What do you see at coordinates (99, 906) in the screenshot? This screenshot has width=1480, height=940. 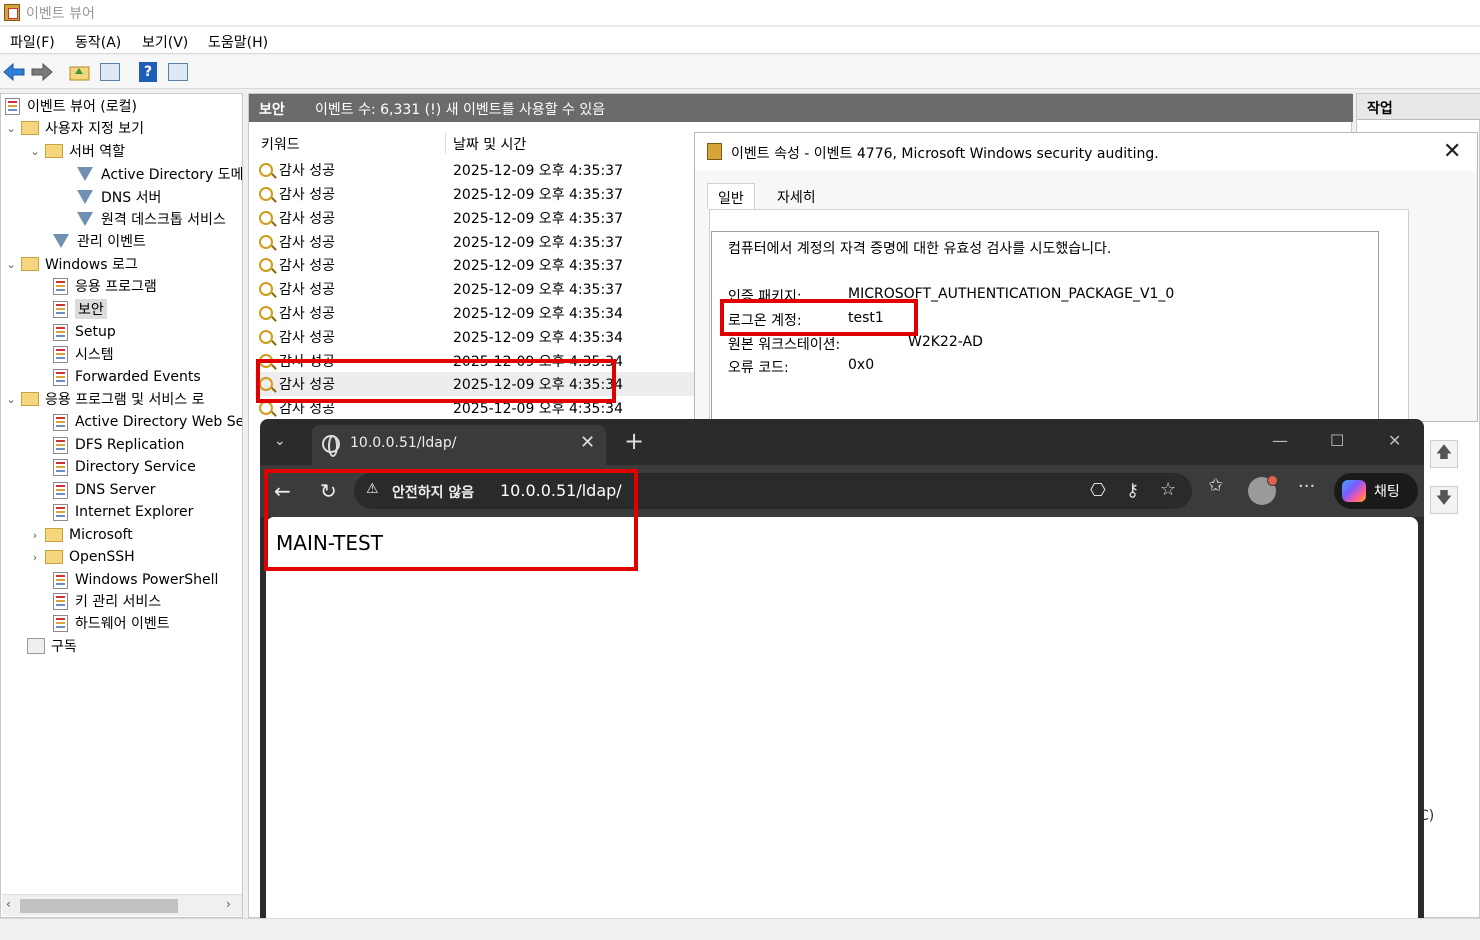 I see `scrollbar-thumb` at bounding box center [99, 906].